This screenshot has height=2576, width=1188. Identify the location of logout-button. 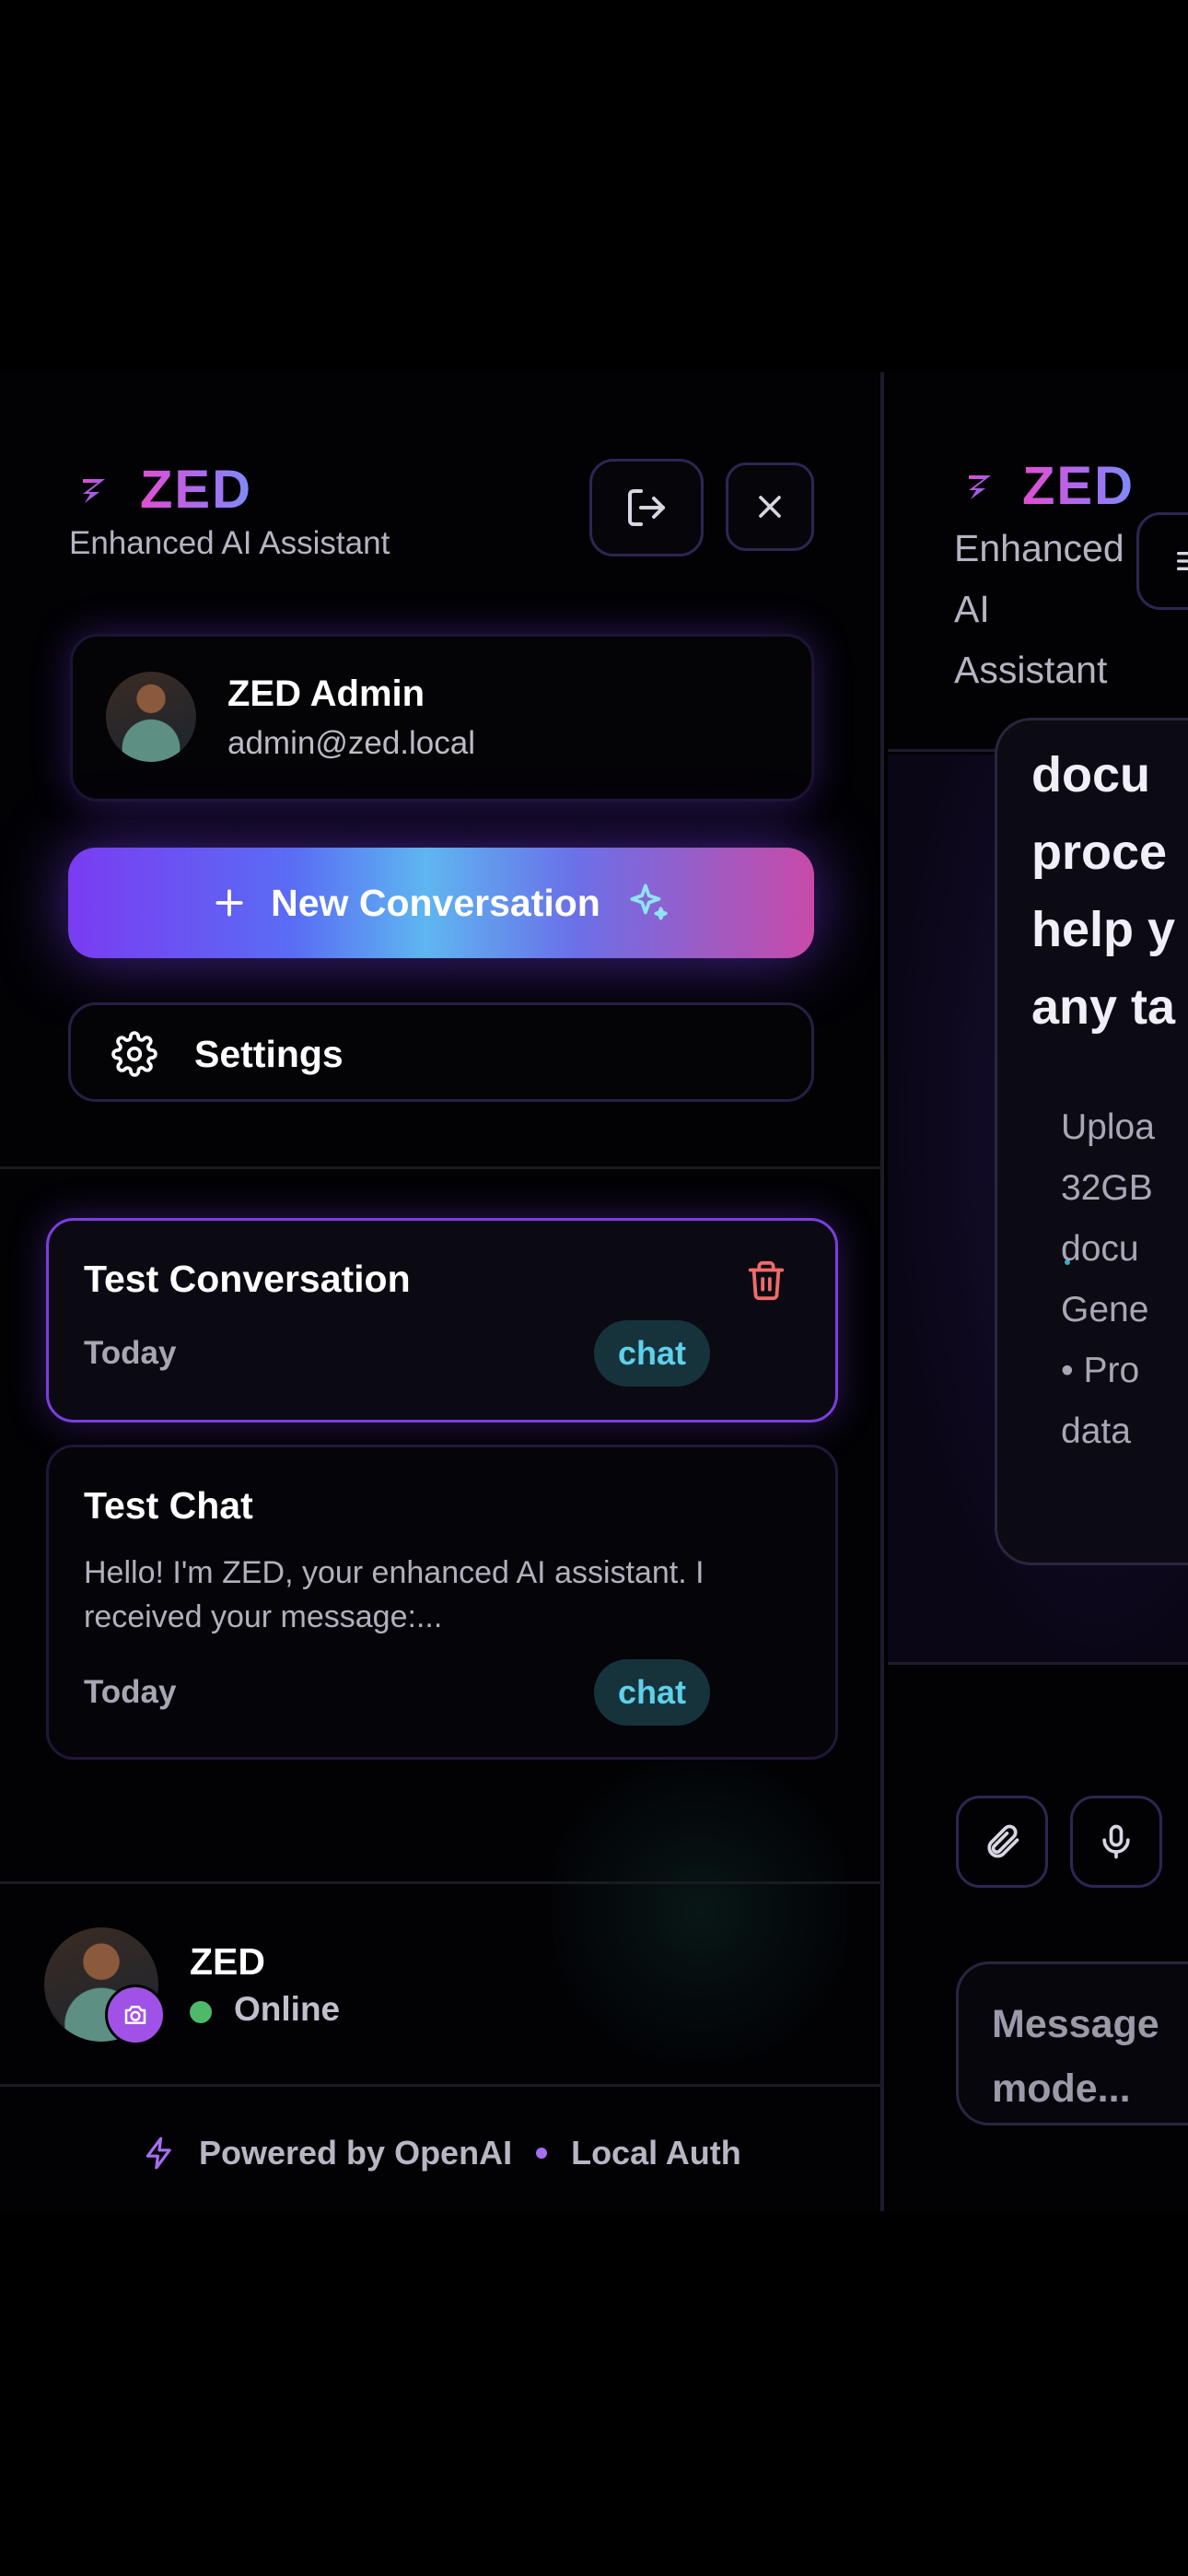
(646, 507).